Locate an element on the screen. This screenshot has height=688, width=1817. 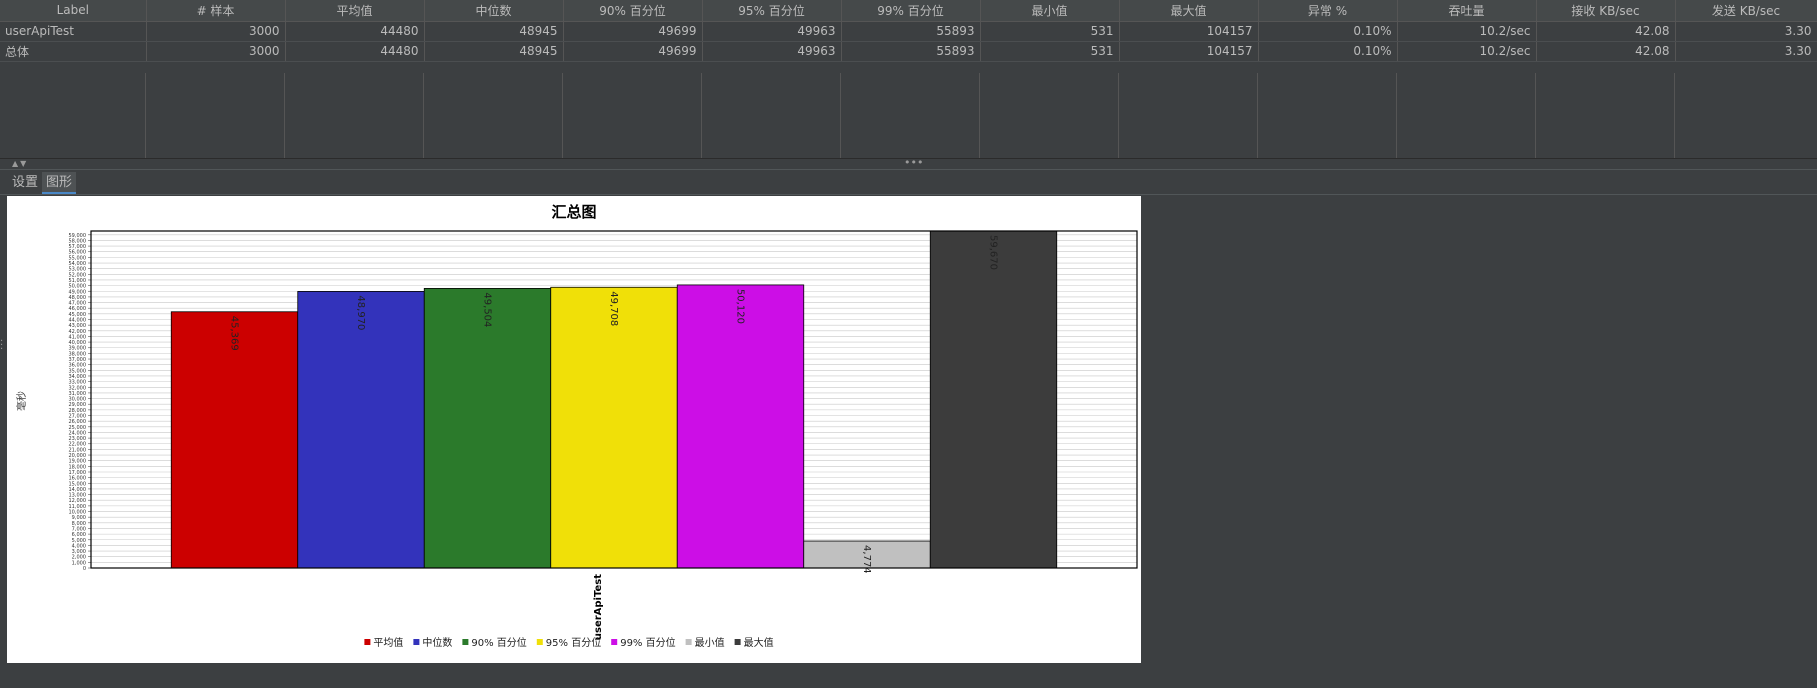
y-tick-label: 2,000 is located at coordinates (79, 558).